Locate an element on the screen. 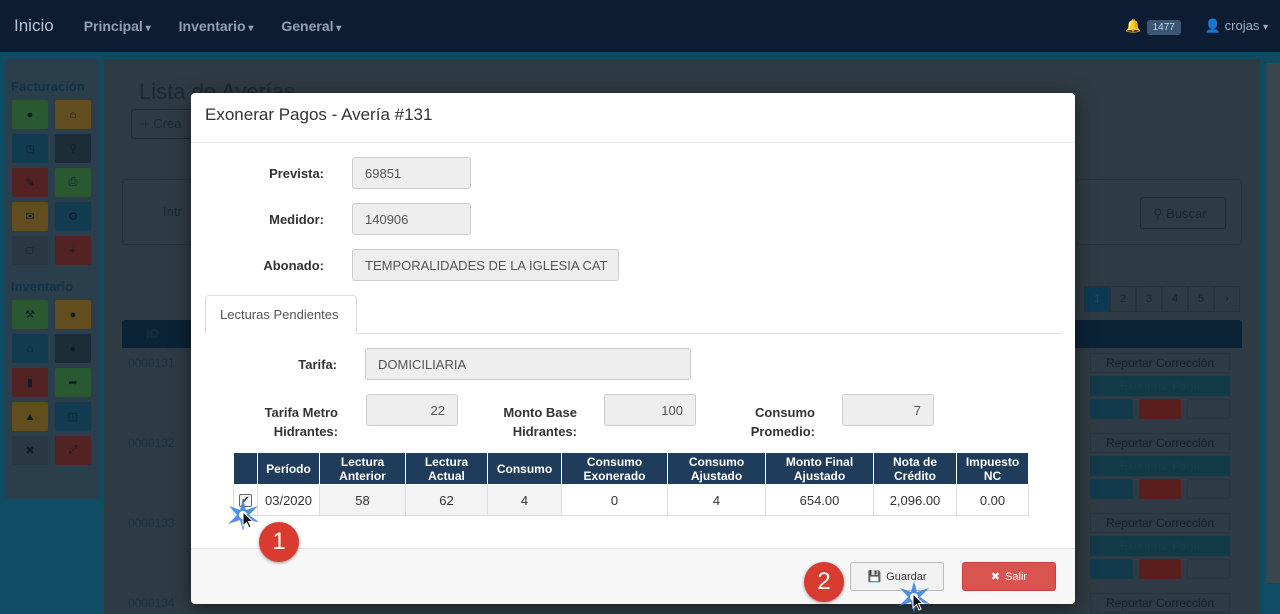 This screenshot has width=1280, height=614. bookmark-icon: ▮ is located at coordinates (30, 382).